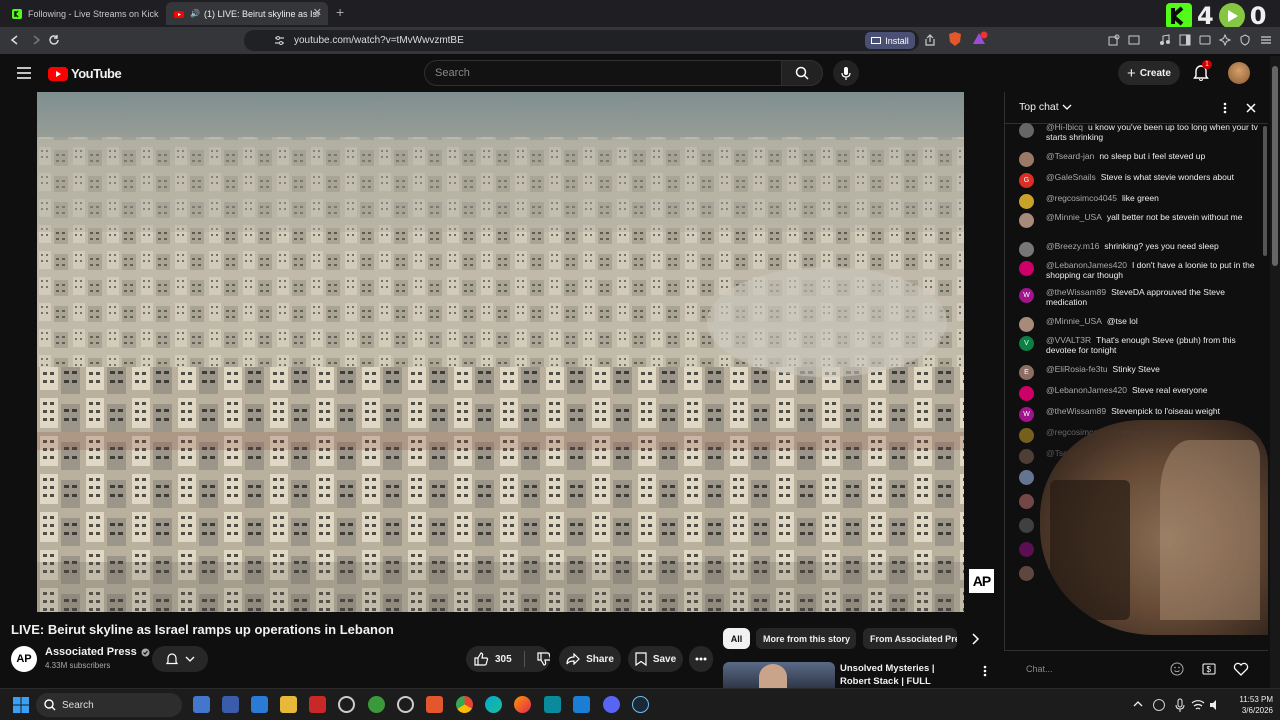  I want to click on search-button, so click(802, 73).